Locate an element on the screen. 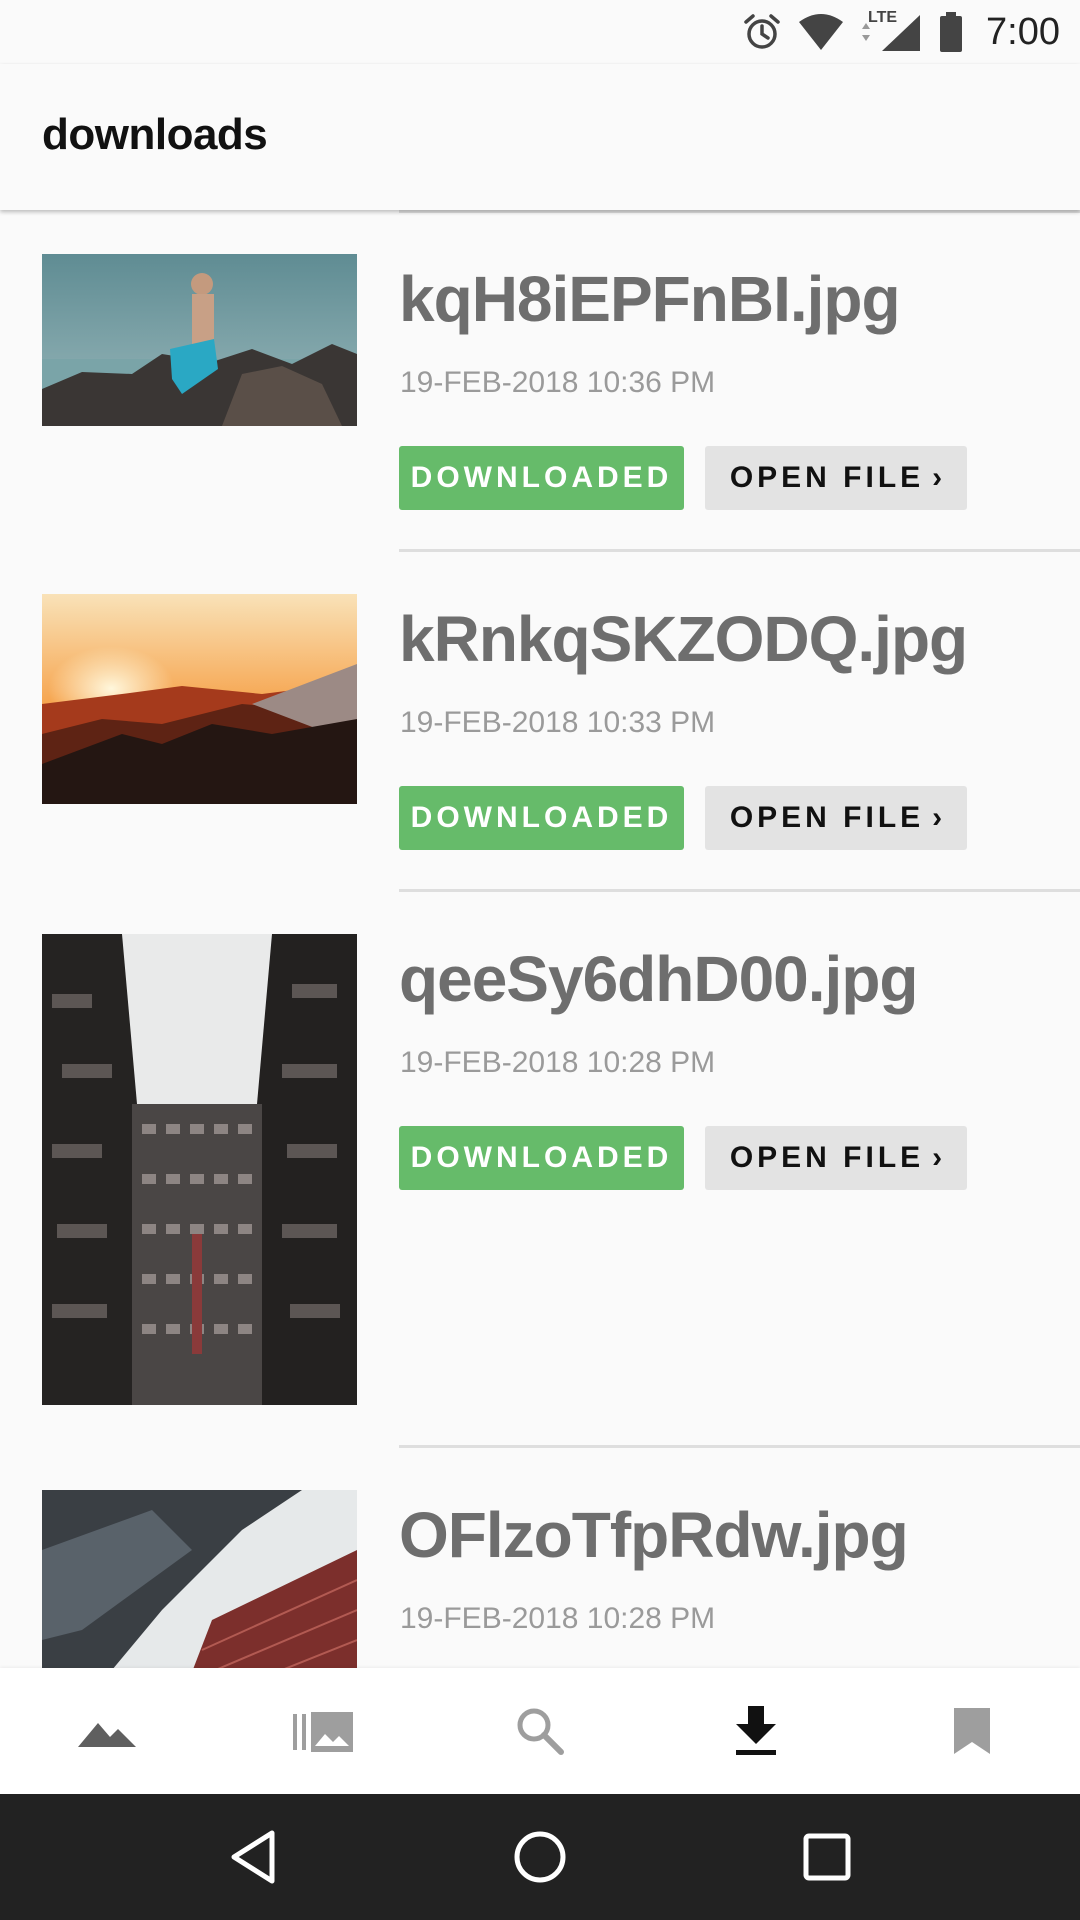 The height and width of the screenshot is (1920, 1080). tab-downloads is located at coordinates (756, 1731).